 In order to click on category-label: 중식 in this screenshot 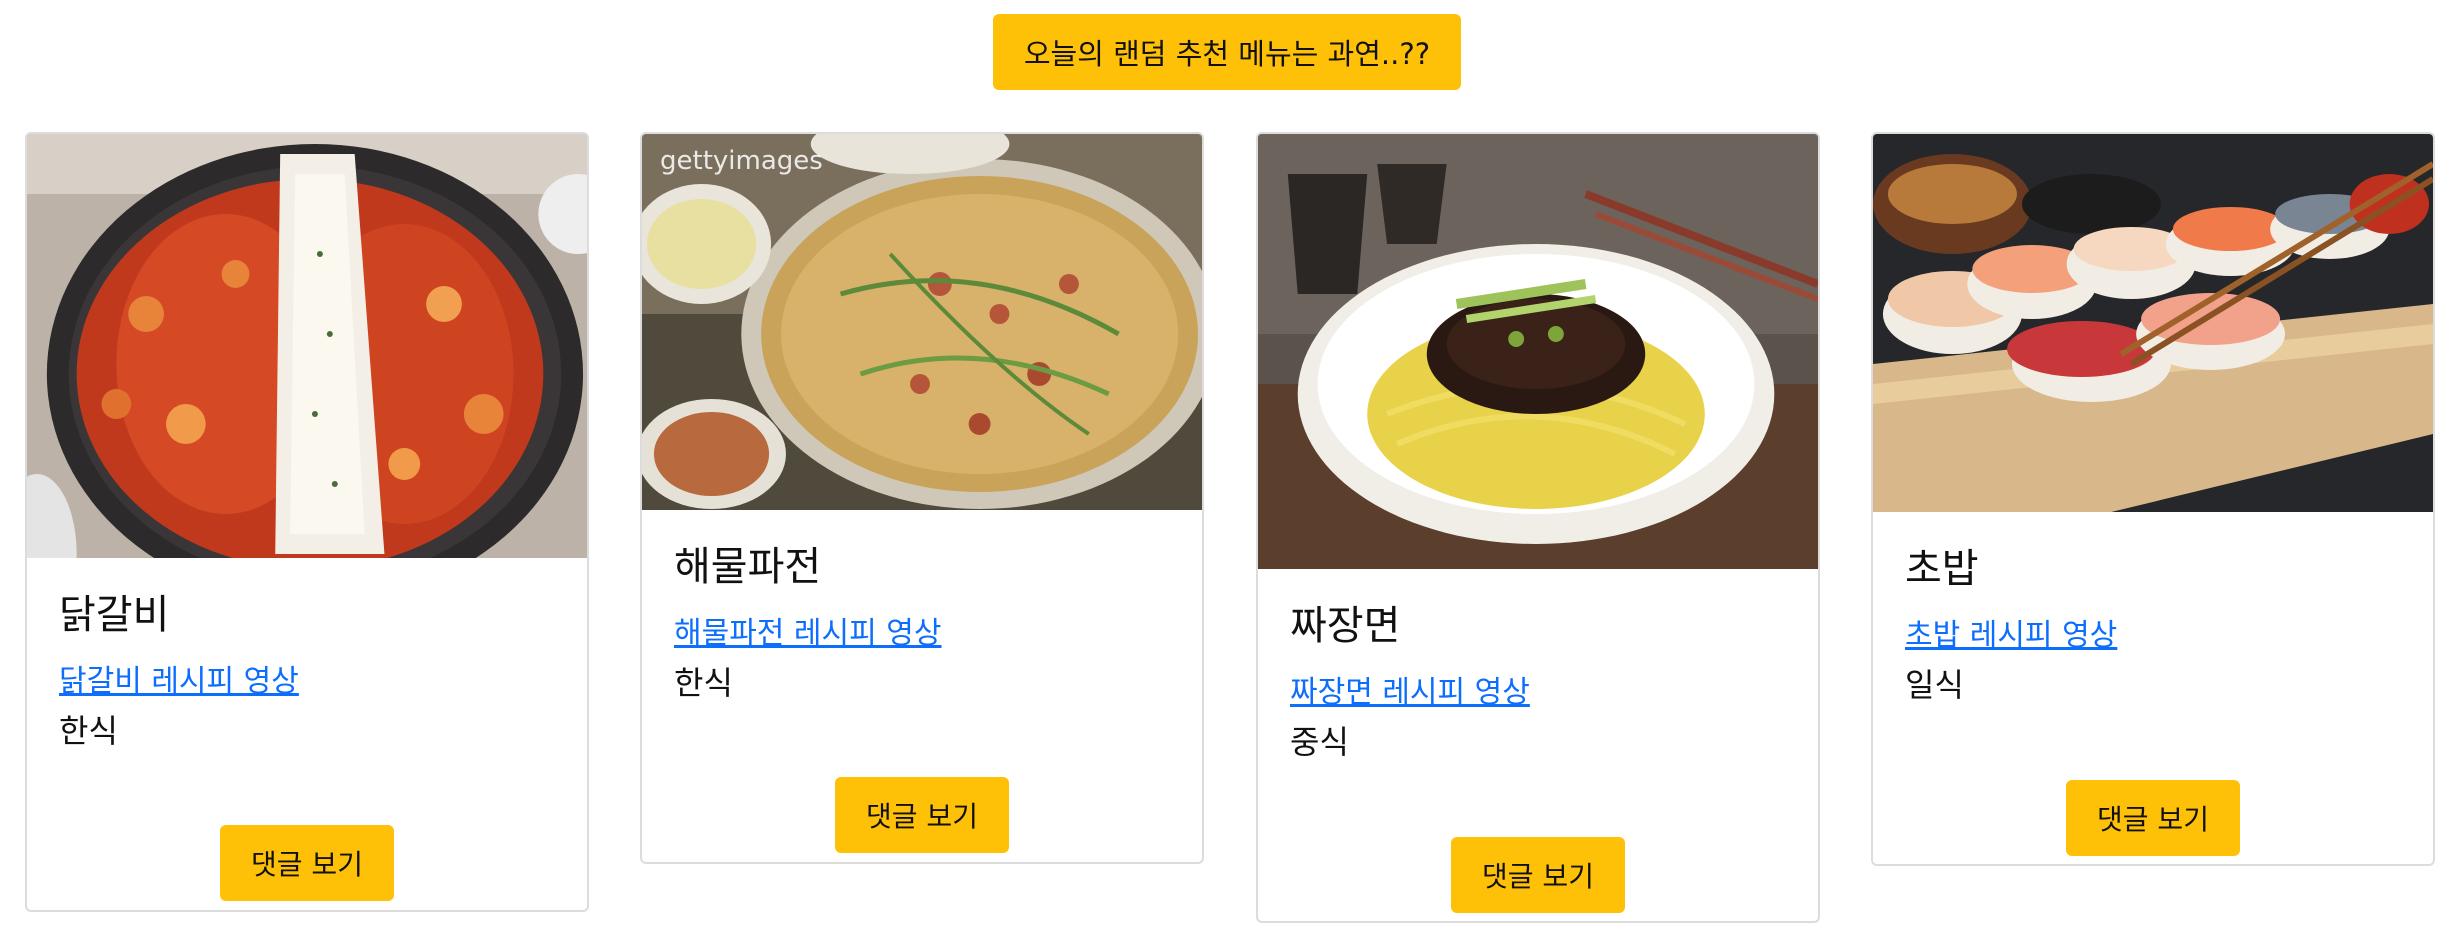, I will do `click(1319, 742)`.